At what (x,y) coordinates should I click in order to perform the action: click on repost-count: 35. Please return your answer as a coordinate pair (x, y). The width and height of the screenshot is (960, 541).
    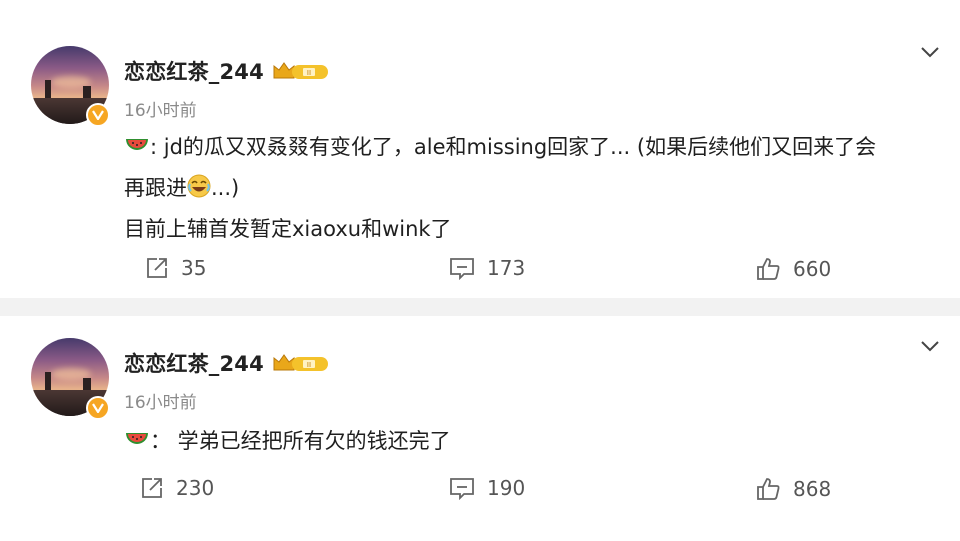
    Looking at the image, I should click on (194, 268).